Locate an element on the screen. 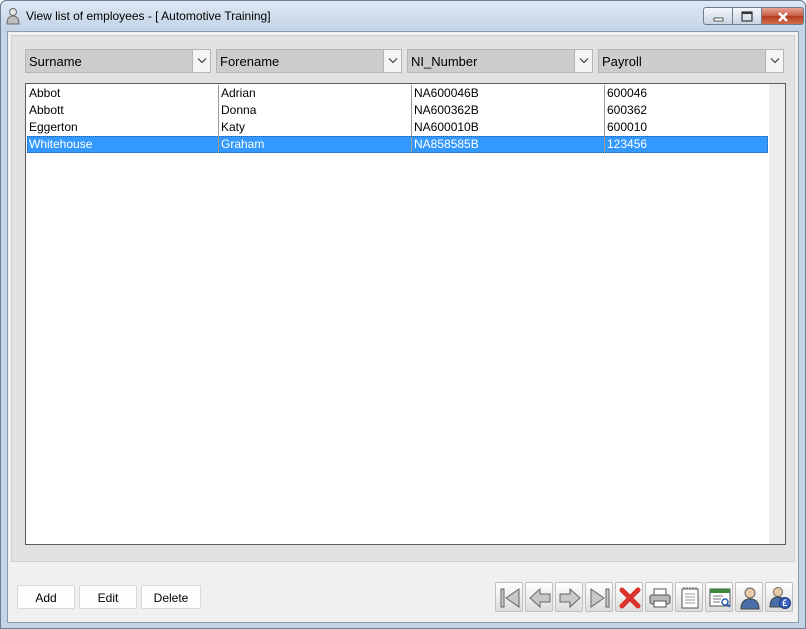 The width and height of the screenshot is (806, 629). table-row: Abbott Donna NA600362B 600362 is located at coordinates (397, 110).